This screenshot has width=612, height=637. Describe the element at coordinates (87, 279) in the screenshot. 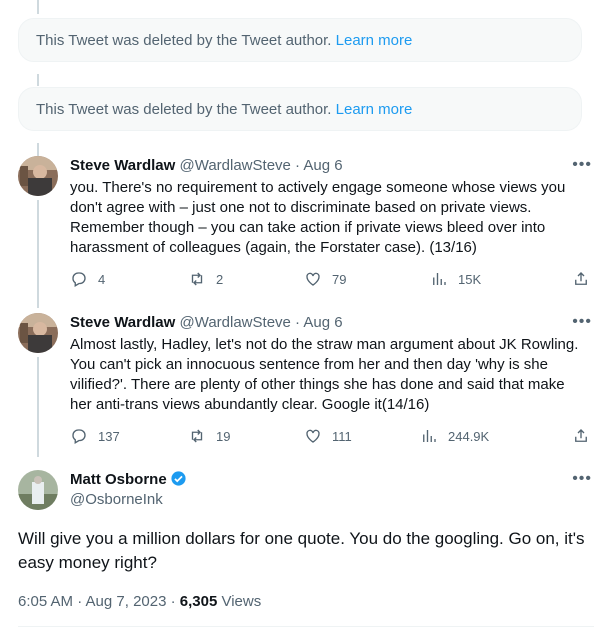

I see `reply-button: 4` at that location.